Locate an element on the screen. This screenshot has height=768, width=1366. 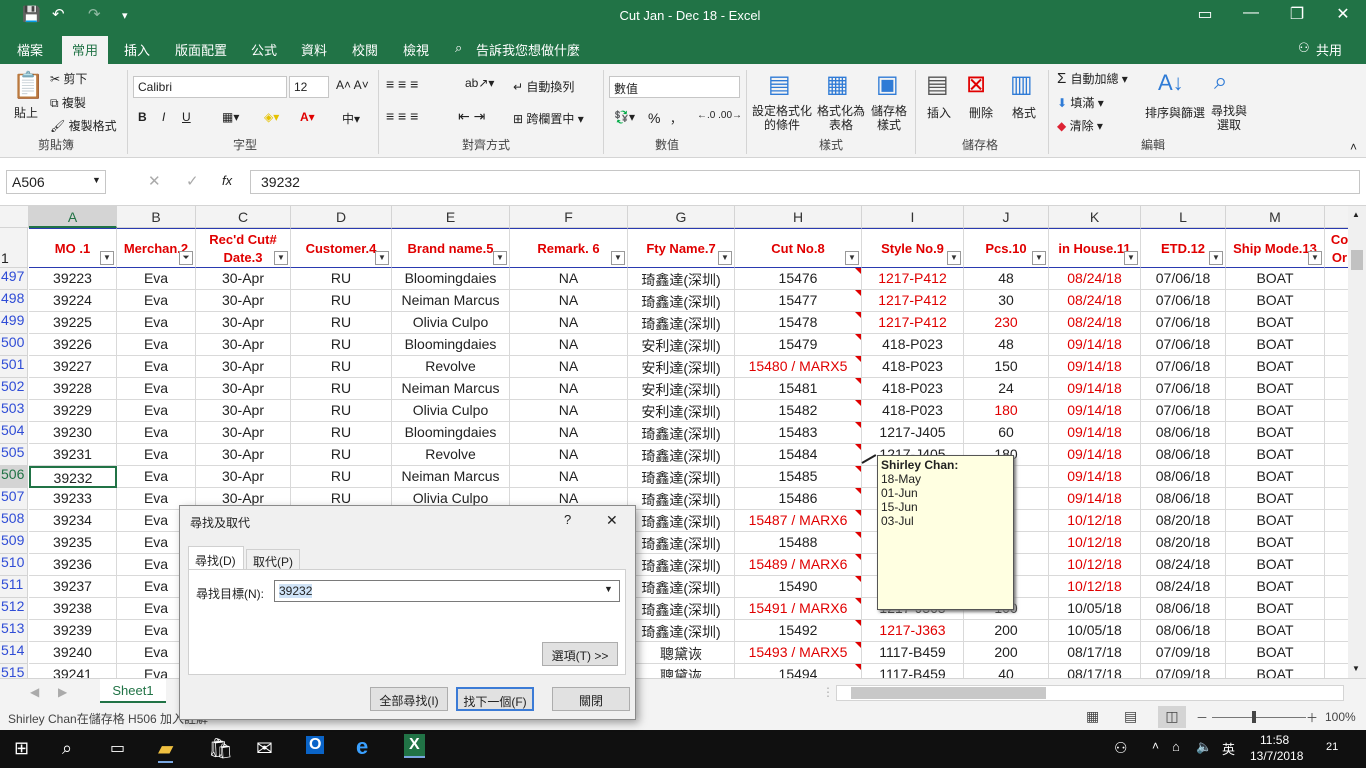
table-cell: 15490 is located at coordinates (798, 587).